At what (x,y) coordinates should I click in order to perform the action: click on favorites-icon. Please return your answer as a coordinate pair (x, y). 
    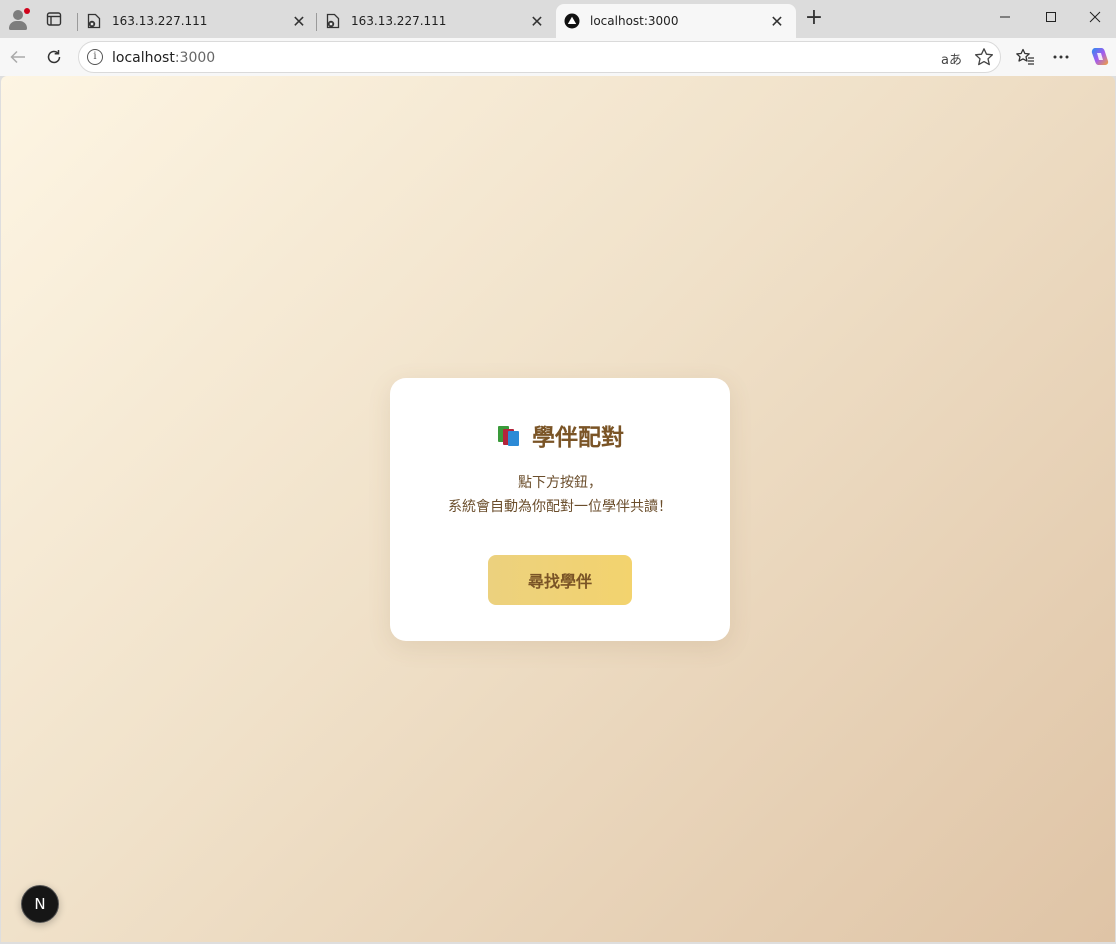
    Looking at the image, I should click on (1025, 57).